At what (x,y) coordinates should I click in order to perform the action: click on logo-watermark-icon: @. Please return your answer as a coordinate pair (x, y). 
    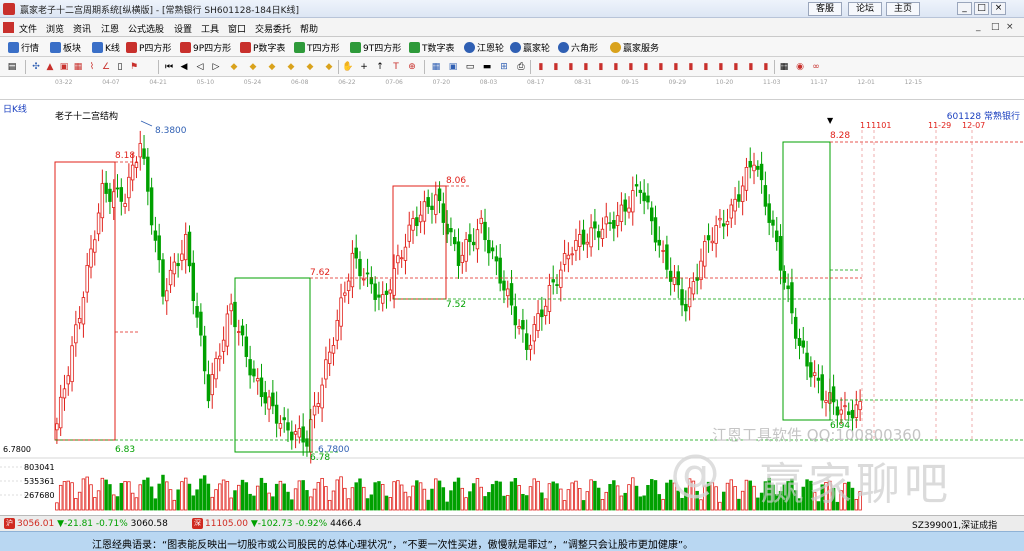
    Looking at the image, I should click on (695, 473).